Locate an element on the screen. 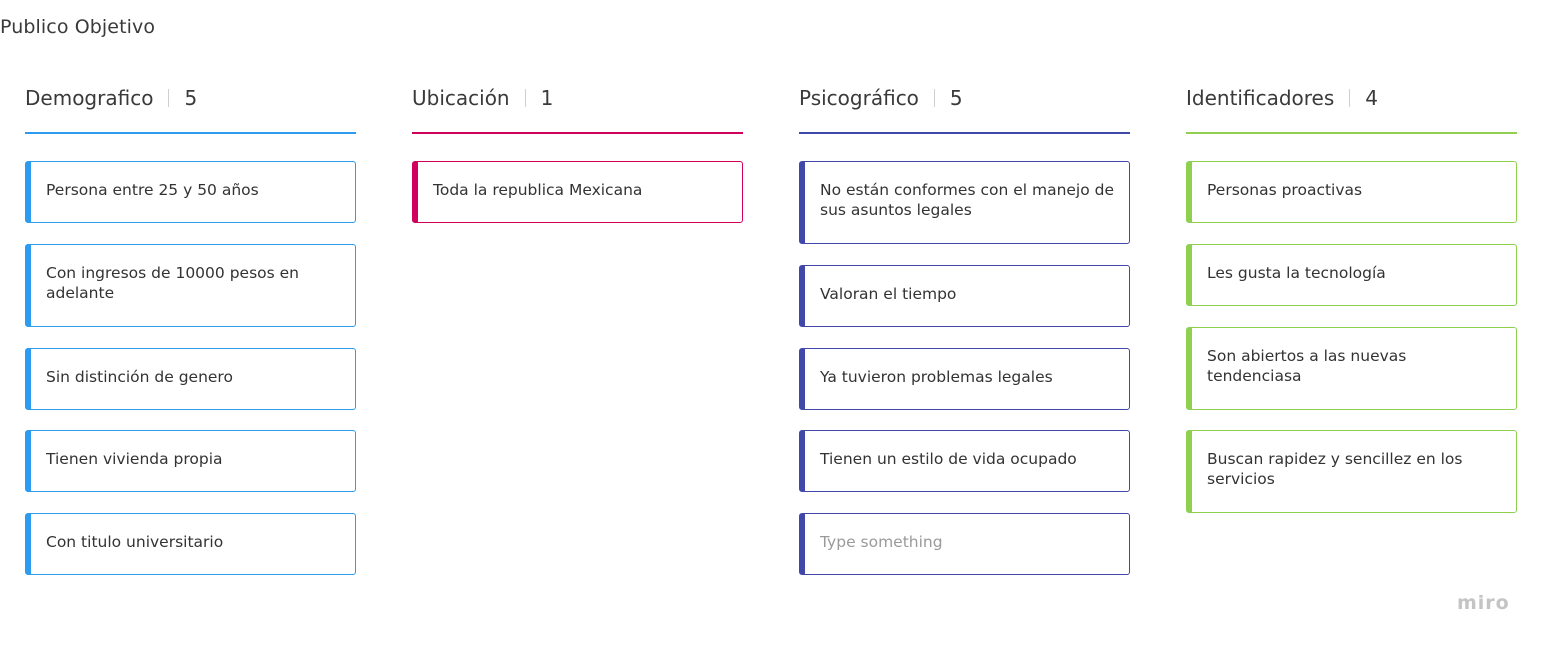 This screenshot has width=1543, height=648. card: Ya tuvieron problemas legales is located at coordinates (964, 379).